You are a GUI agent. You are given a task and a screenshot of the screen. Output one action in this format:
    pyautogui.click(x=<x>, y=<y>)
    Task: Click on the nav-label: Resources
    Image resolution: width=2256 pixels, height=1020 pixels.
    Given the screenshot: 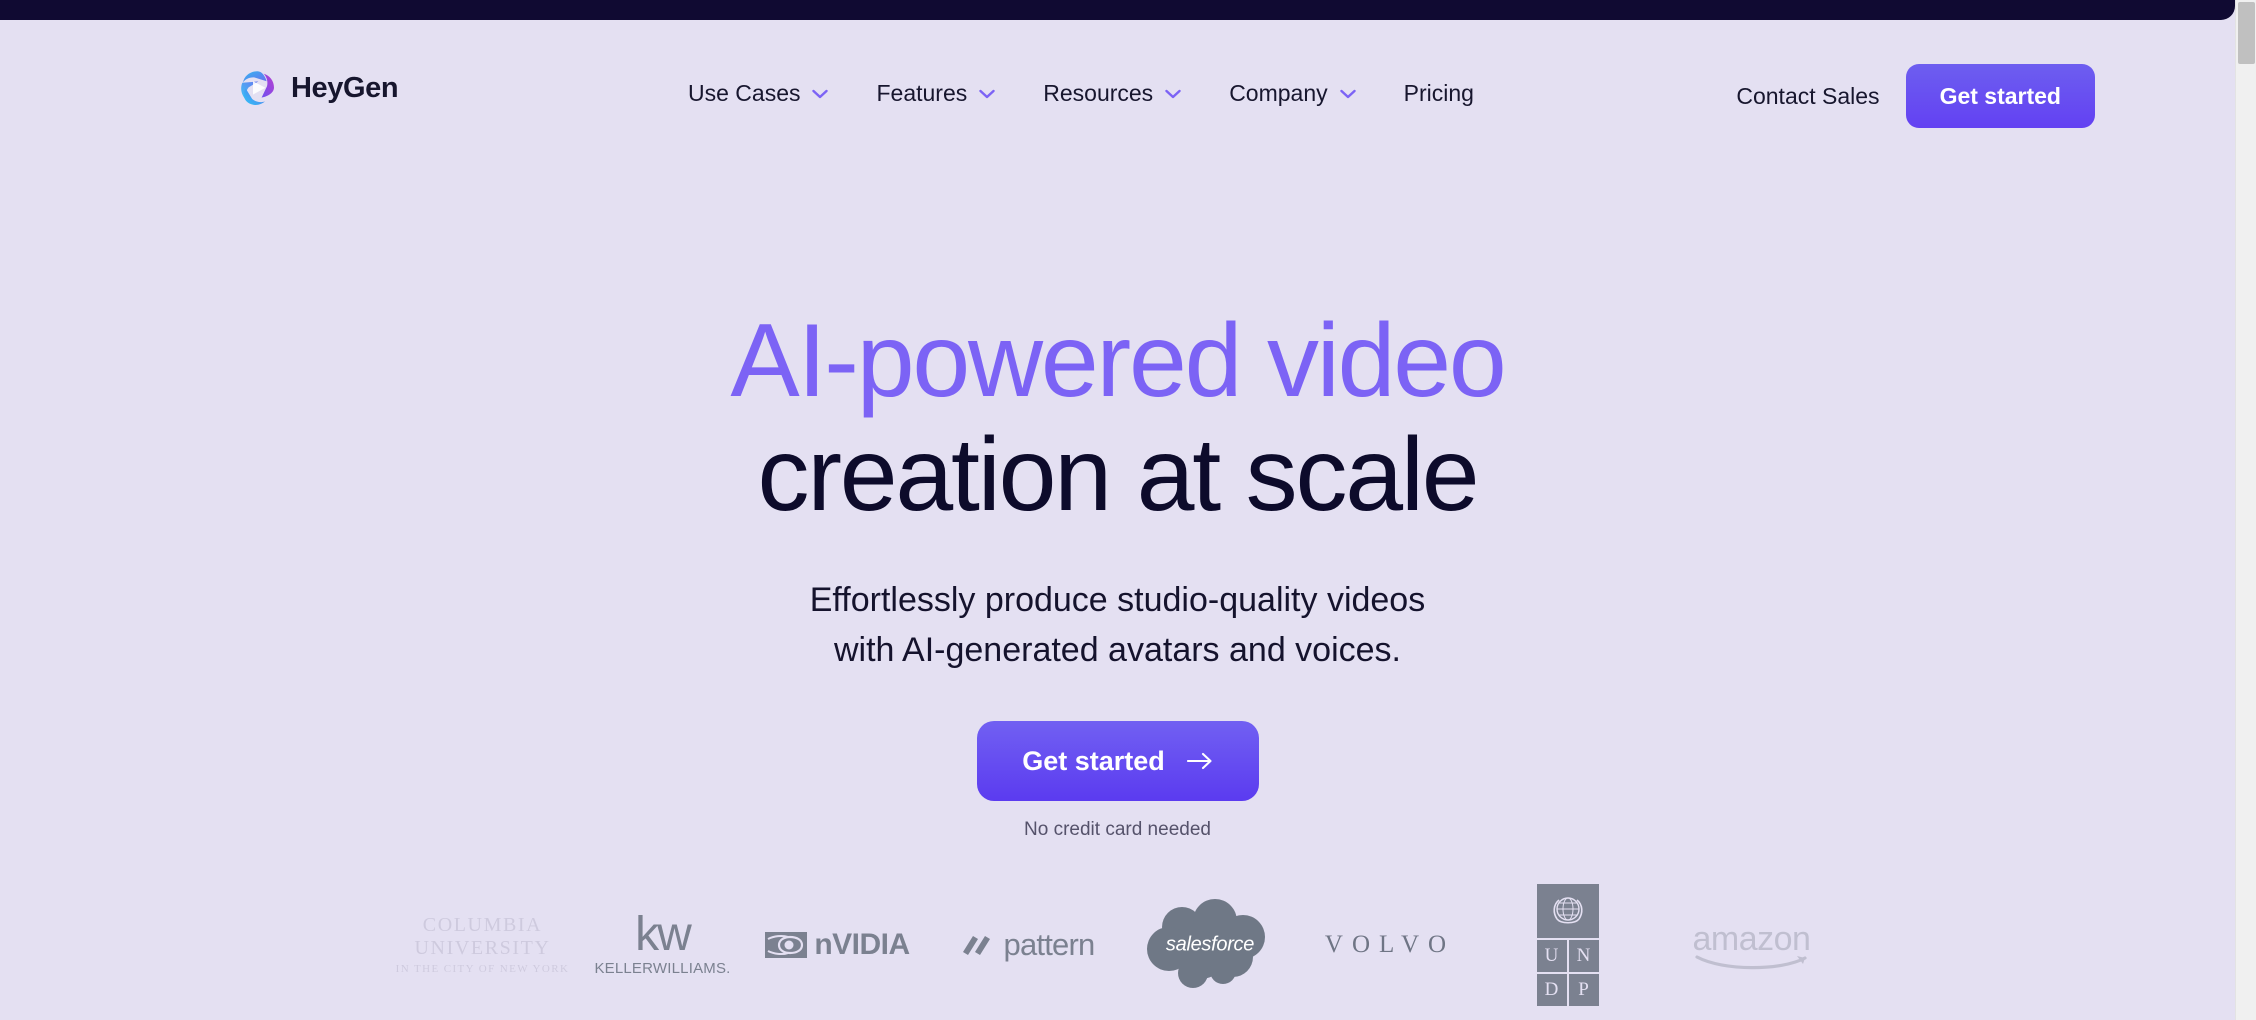 What is the action you would take?
    pyautogui.click(x=1098, y=93)
    